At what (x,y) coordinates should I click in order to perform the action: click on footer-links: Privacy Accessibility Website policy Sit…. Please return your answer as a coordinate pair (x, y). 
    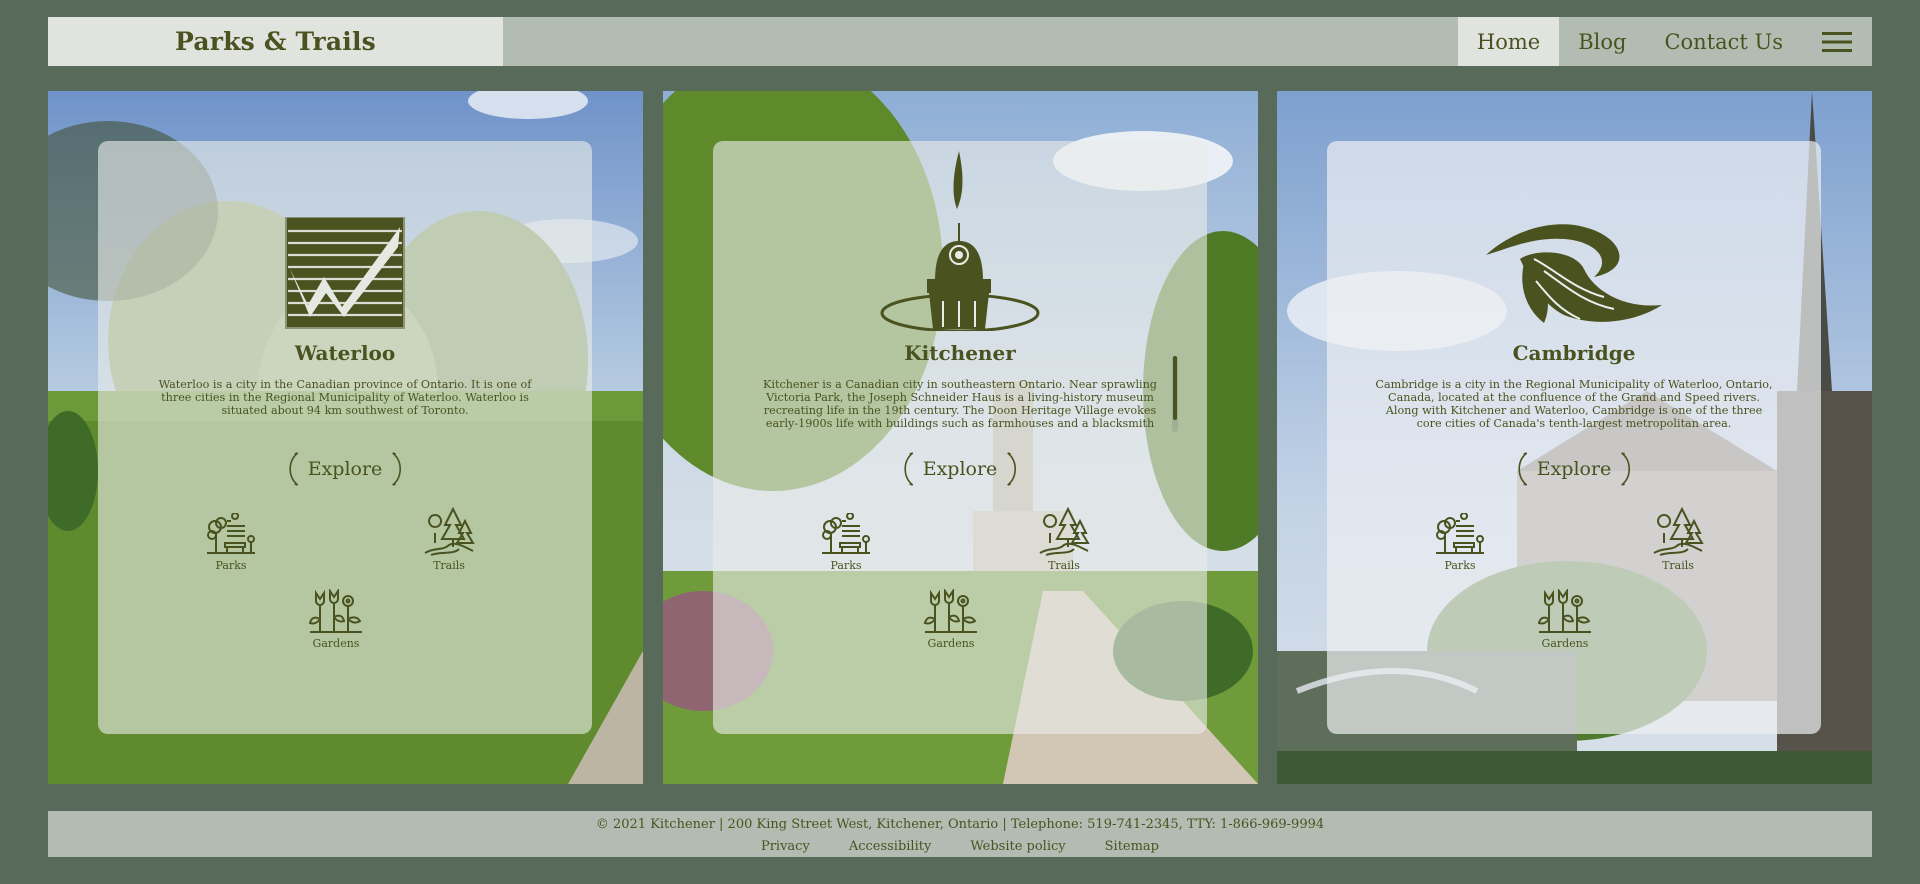
    Looking at the image, I should click on (960, 846).